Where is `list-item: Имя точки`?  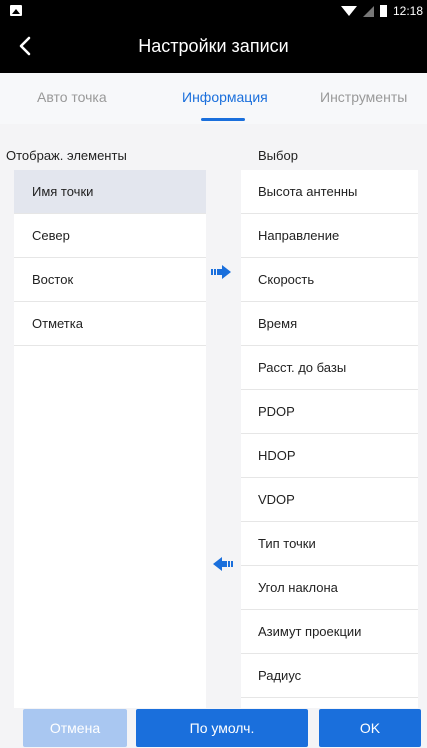 list-item: Имя точки is located at coordinates (110, 192).